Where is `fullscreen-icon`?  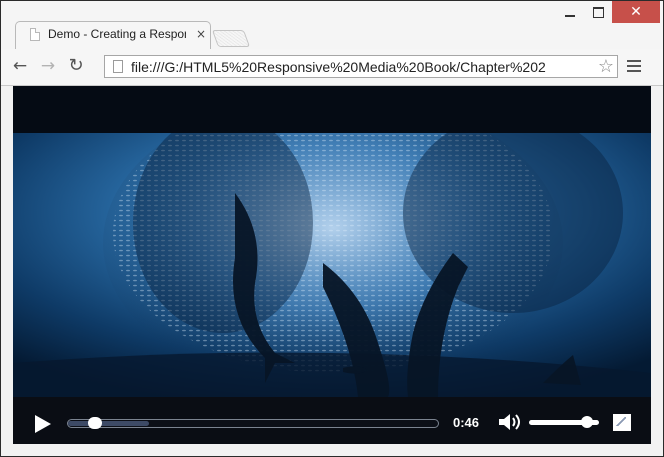
fullscreen-icon is located at coordinates (622, 422).